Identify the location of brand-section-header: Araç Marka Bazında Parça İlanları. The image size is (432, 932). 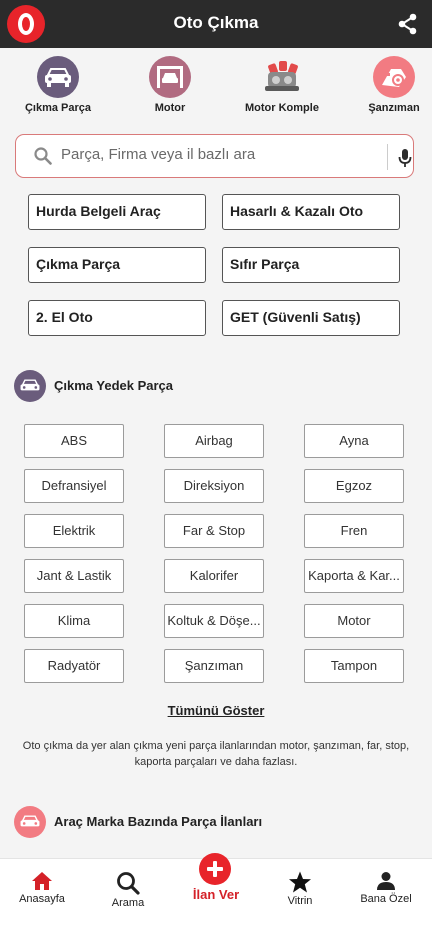
(214, 822).